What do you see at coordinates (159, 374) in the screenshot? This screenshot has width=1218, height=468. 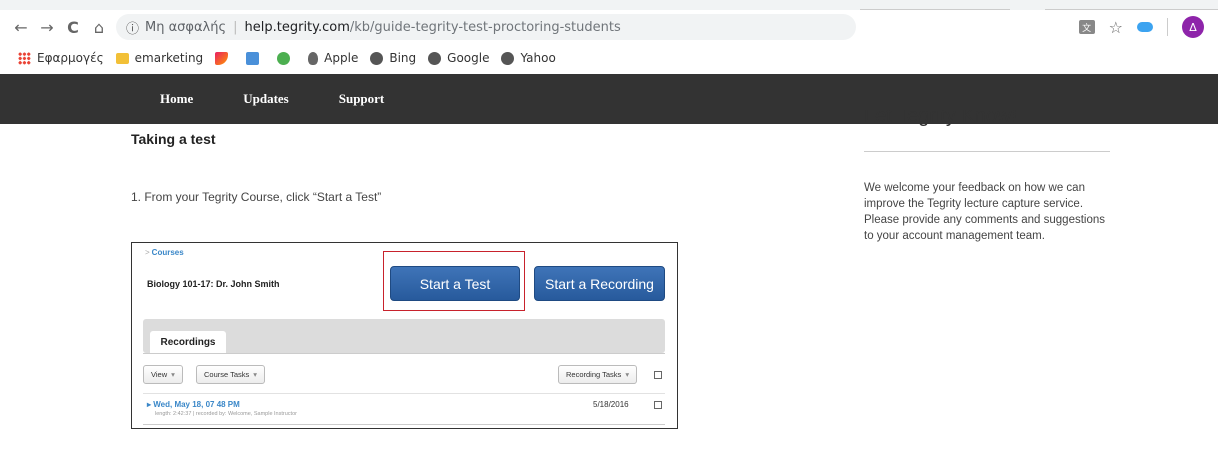 I see `view-label: View` at bounding box center [159, 374].